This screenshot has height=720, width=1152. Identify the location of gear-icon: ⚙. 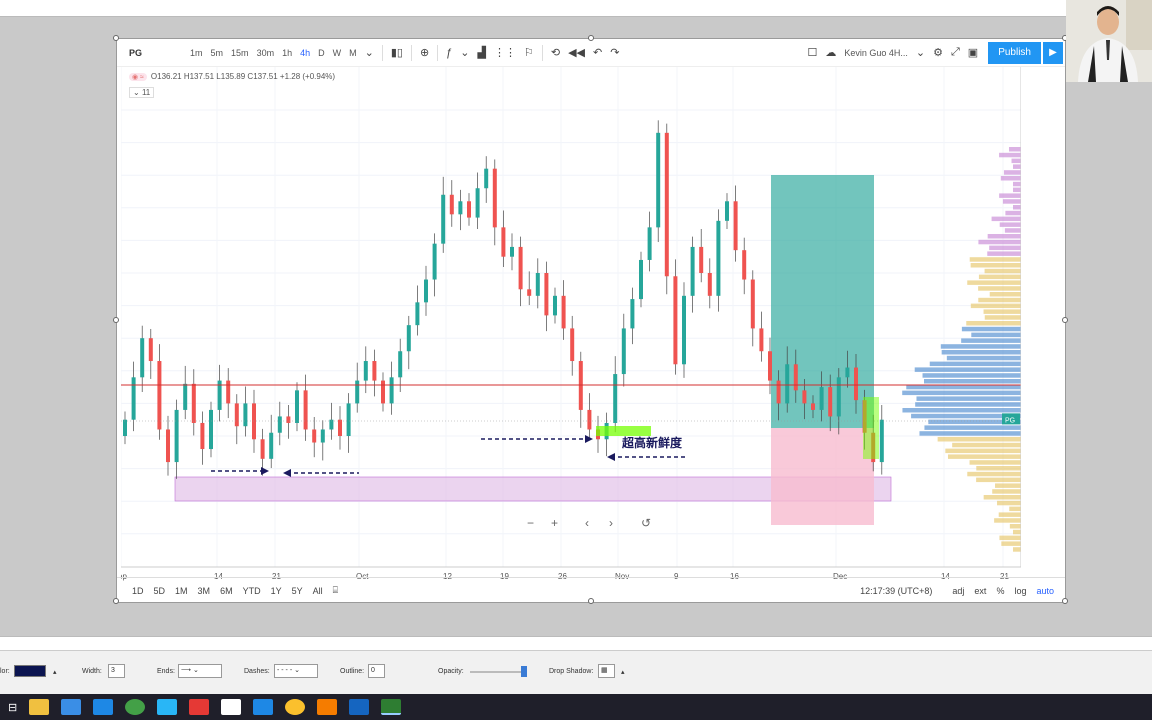
(938, 52).